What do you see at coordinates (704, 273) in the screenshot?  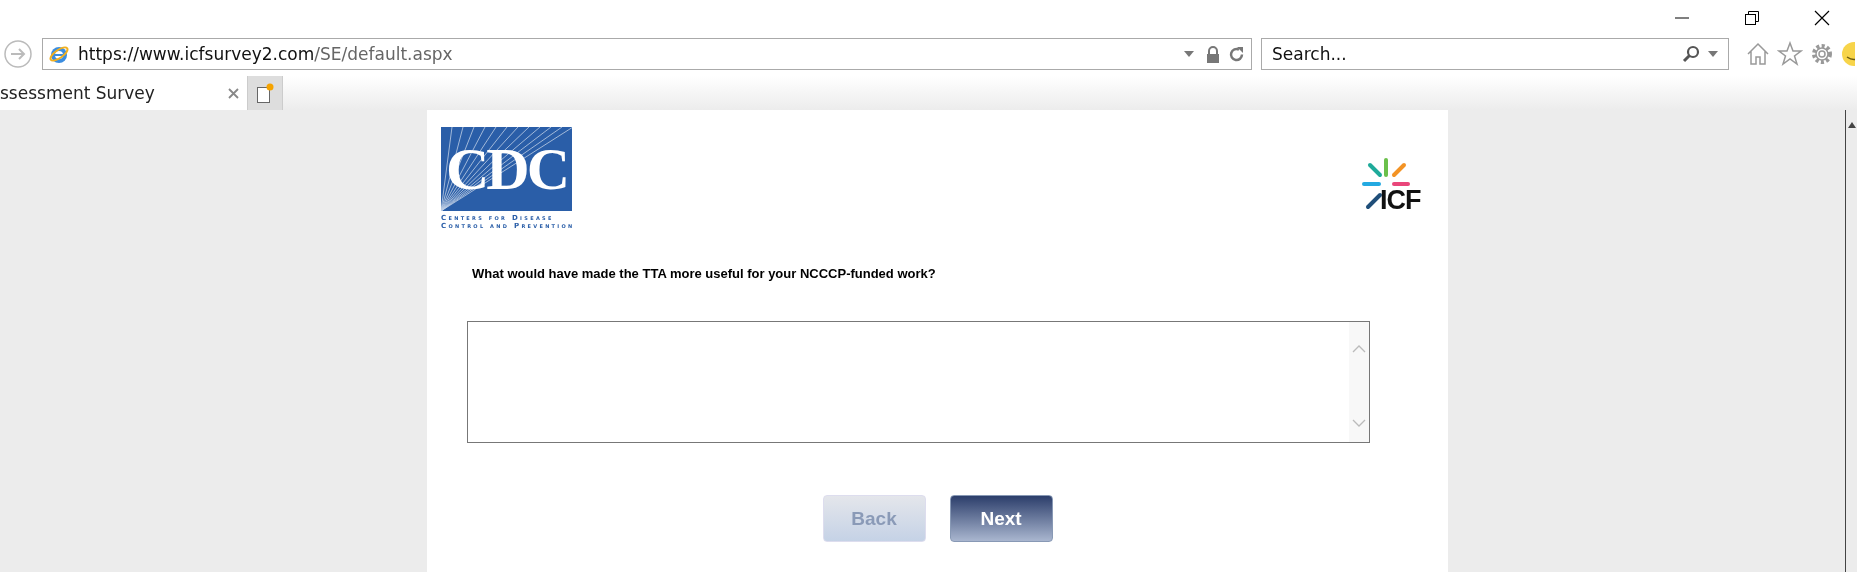 I see `question-text: What would have made the TTA more useful for your NCCCP-funded work?` at bounding box center [704, 273].